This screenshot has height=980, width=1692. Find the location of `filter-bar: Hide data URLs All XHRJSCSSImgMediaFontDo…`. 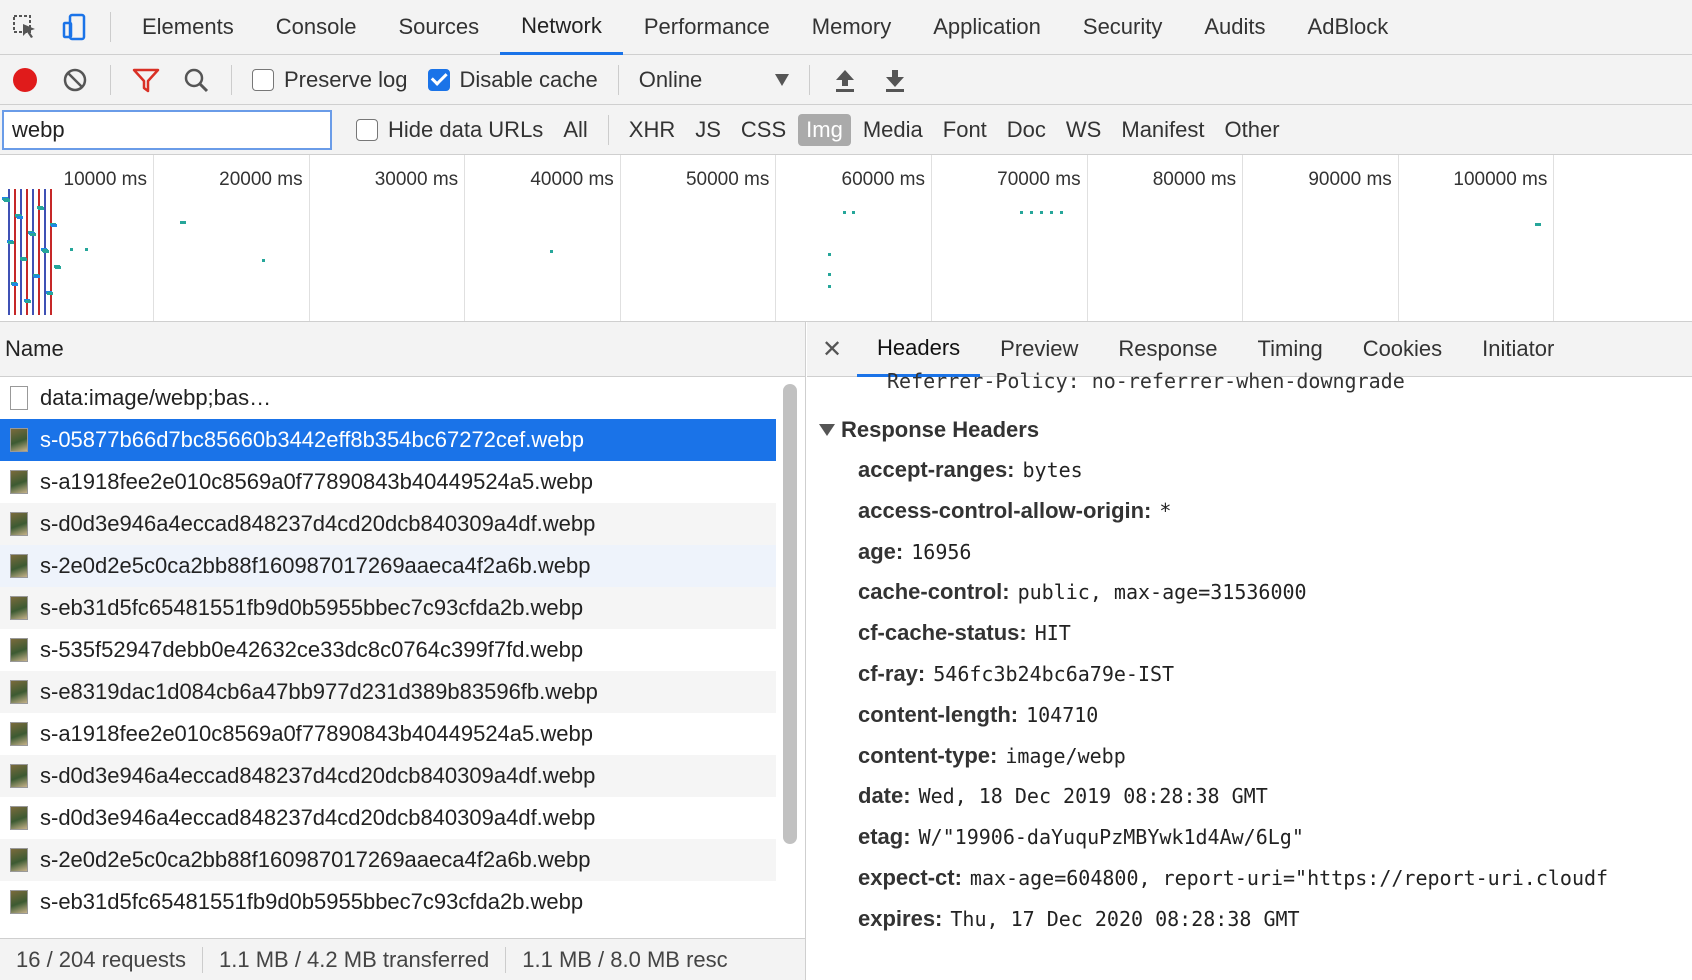

filter-bar: Hide data URLs All XHRJSCSSImgMediaFontDo… is located at coordinates (846, 130).